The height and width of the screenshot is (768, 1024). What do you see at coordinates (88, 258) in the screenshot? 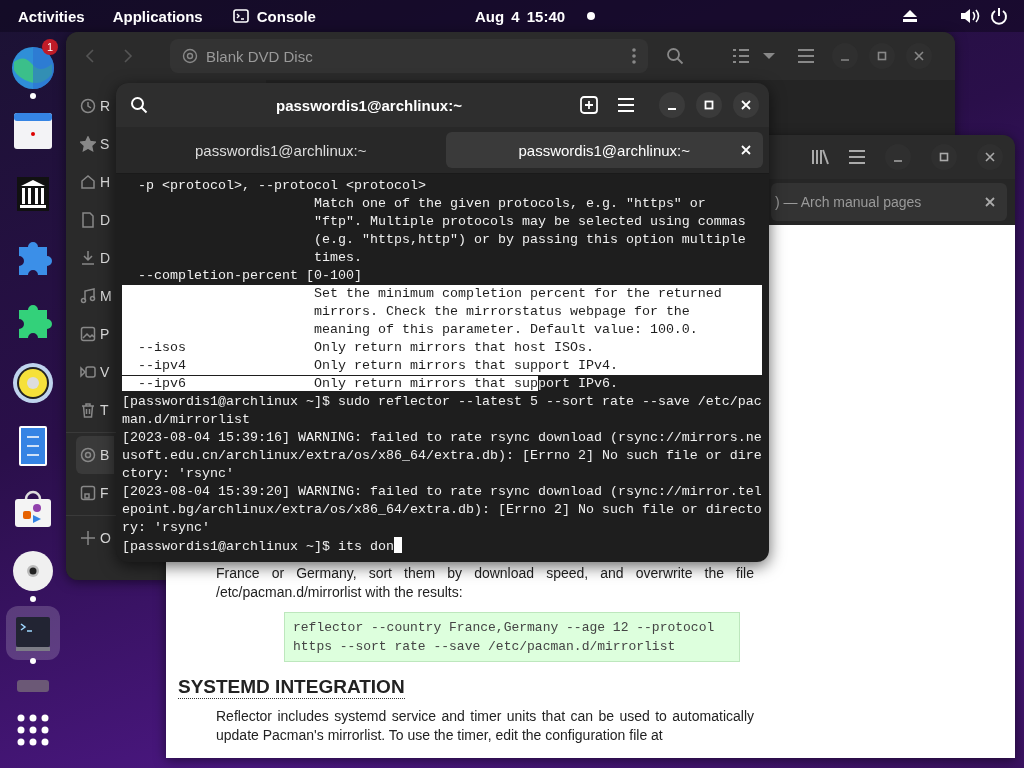
I see `download-icon` at bounding box center [88, 258].